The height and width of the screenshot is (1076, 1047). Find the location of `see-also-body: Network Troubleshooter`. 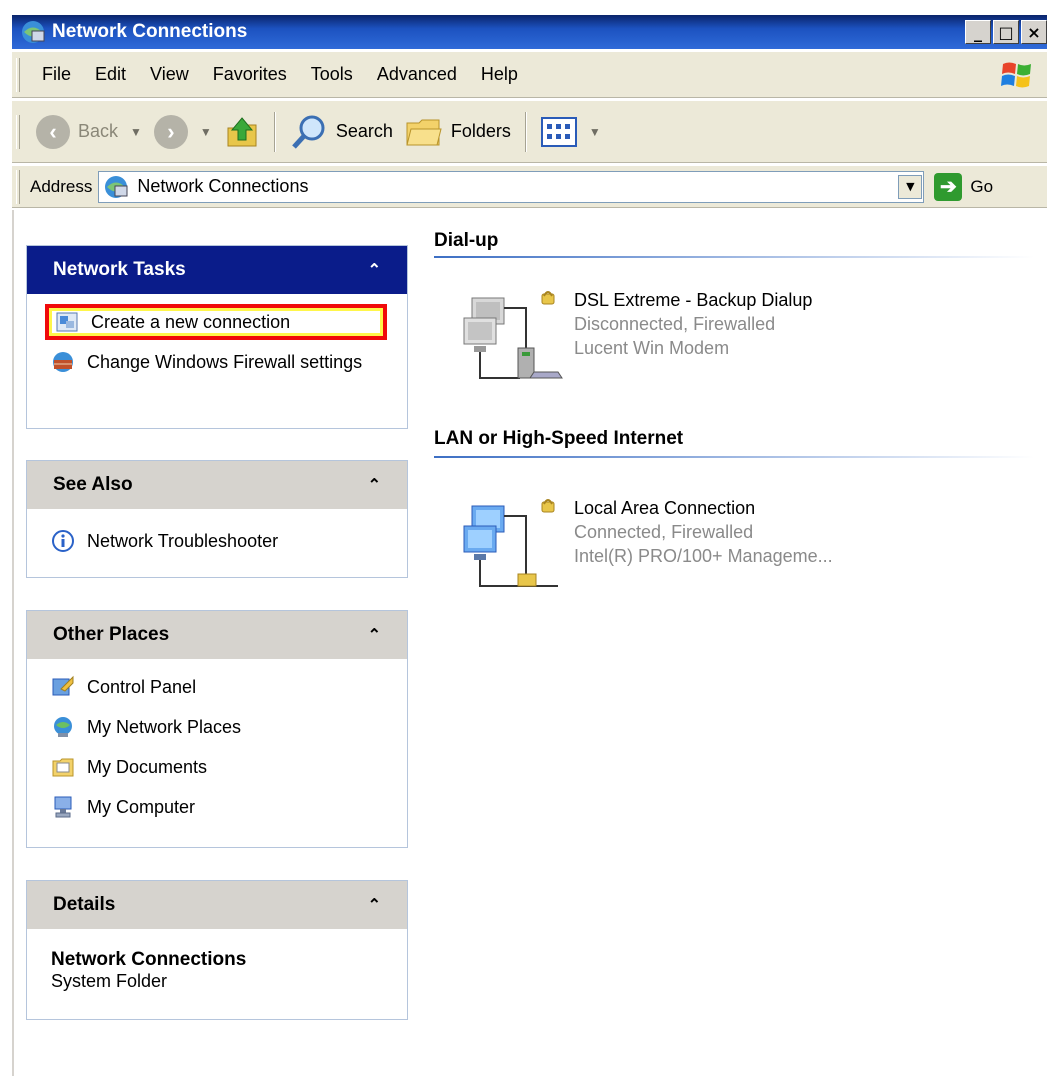

see-also-body: Network Troubleshooter is located at coordinates (217, 543).